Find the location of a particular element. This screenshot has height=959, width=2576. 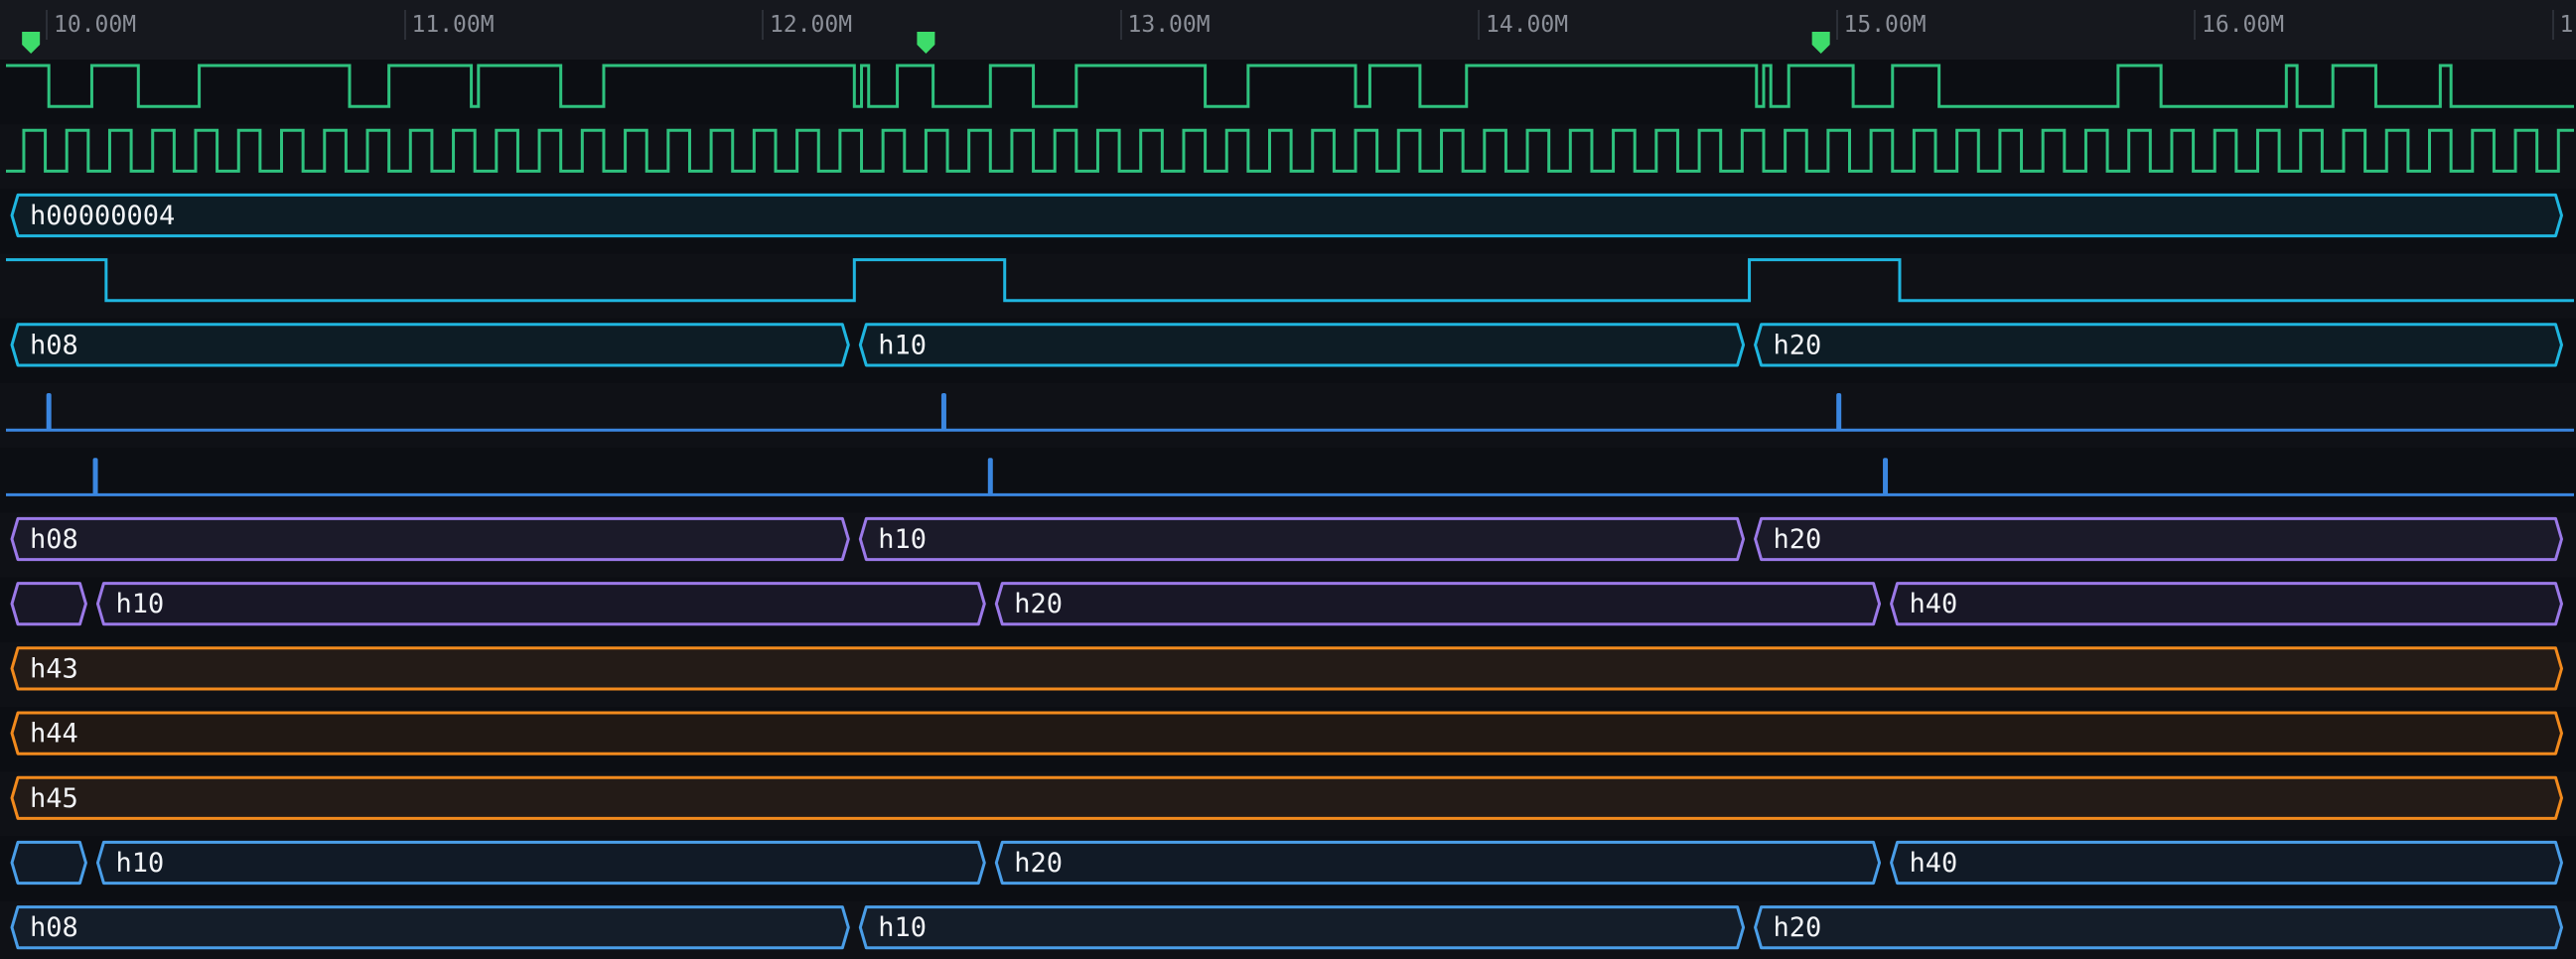

bus-value-label: h43 is located at coordinates (54, 668).